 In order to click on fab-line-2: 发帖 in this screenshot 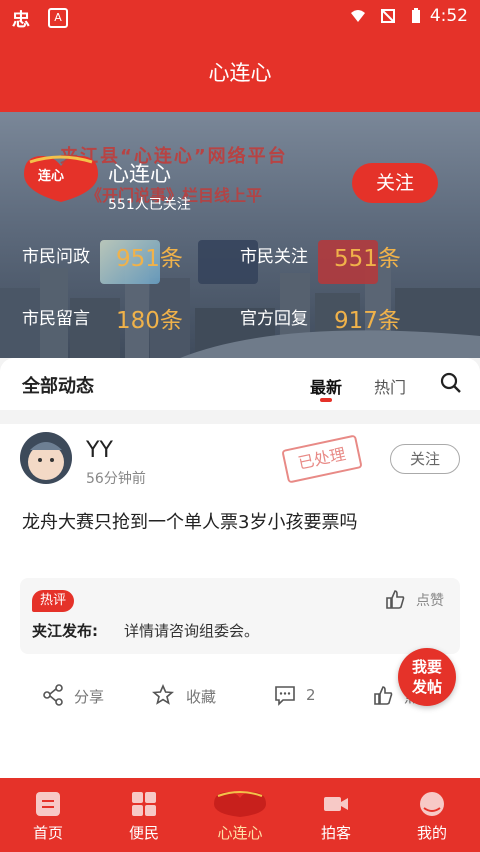, I will do `click(426, 687)`.